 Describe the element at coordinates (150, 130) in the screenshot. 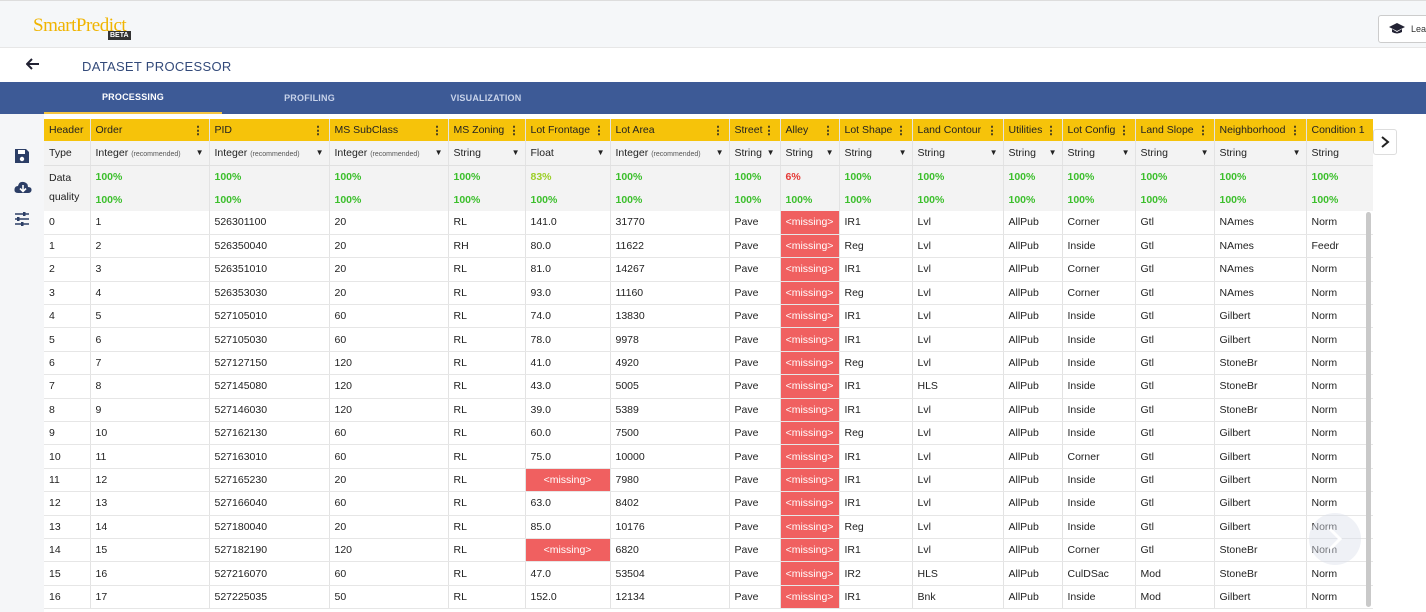

I see `column-header: Order ⋮` at that location.